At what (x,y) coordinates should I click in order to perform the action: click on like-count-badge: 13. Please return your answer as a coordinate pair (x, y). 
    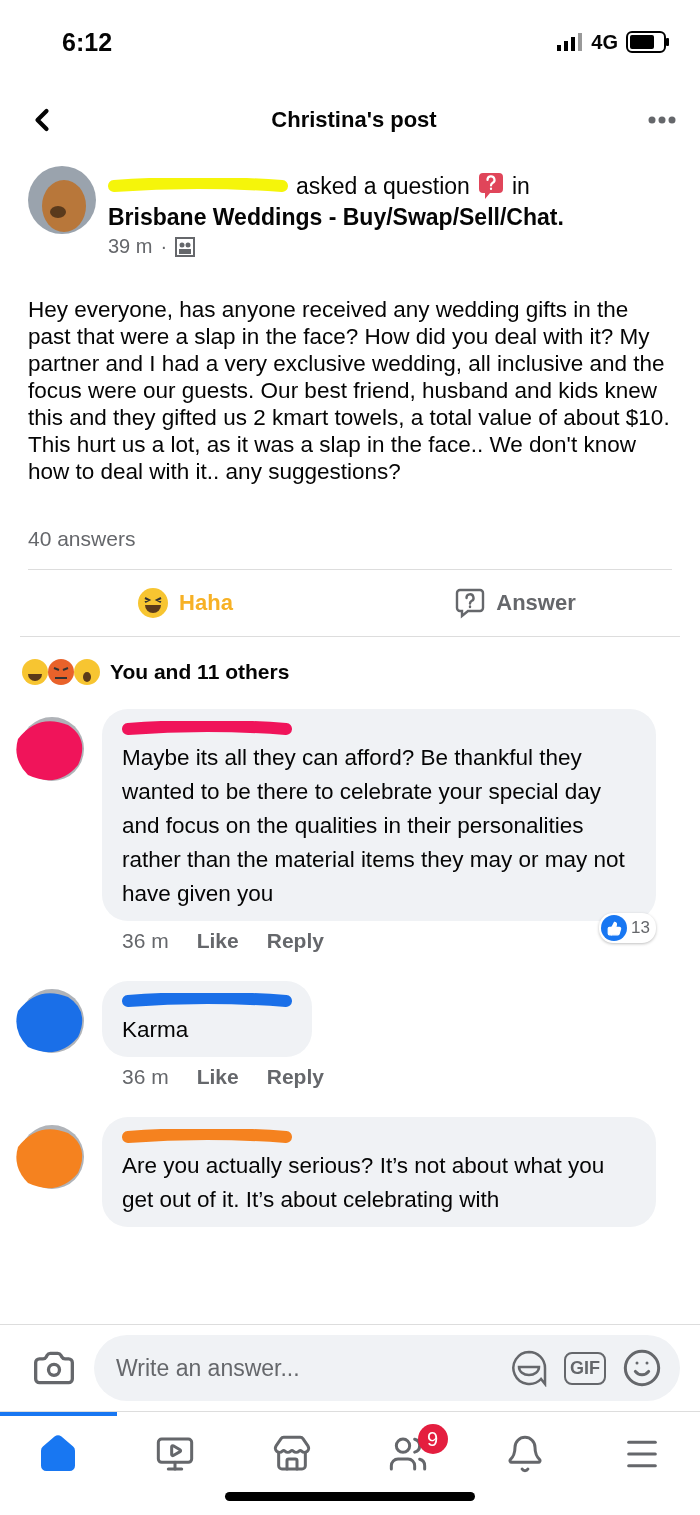
    Looking at the image, I should click on (627, 928).